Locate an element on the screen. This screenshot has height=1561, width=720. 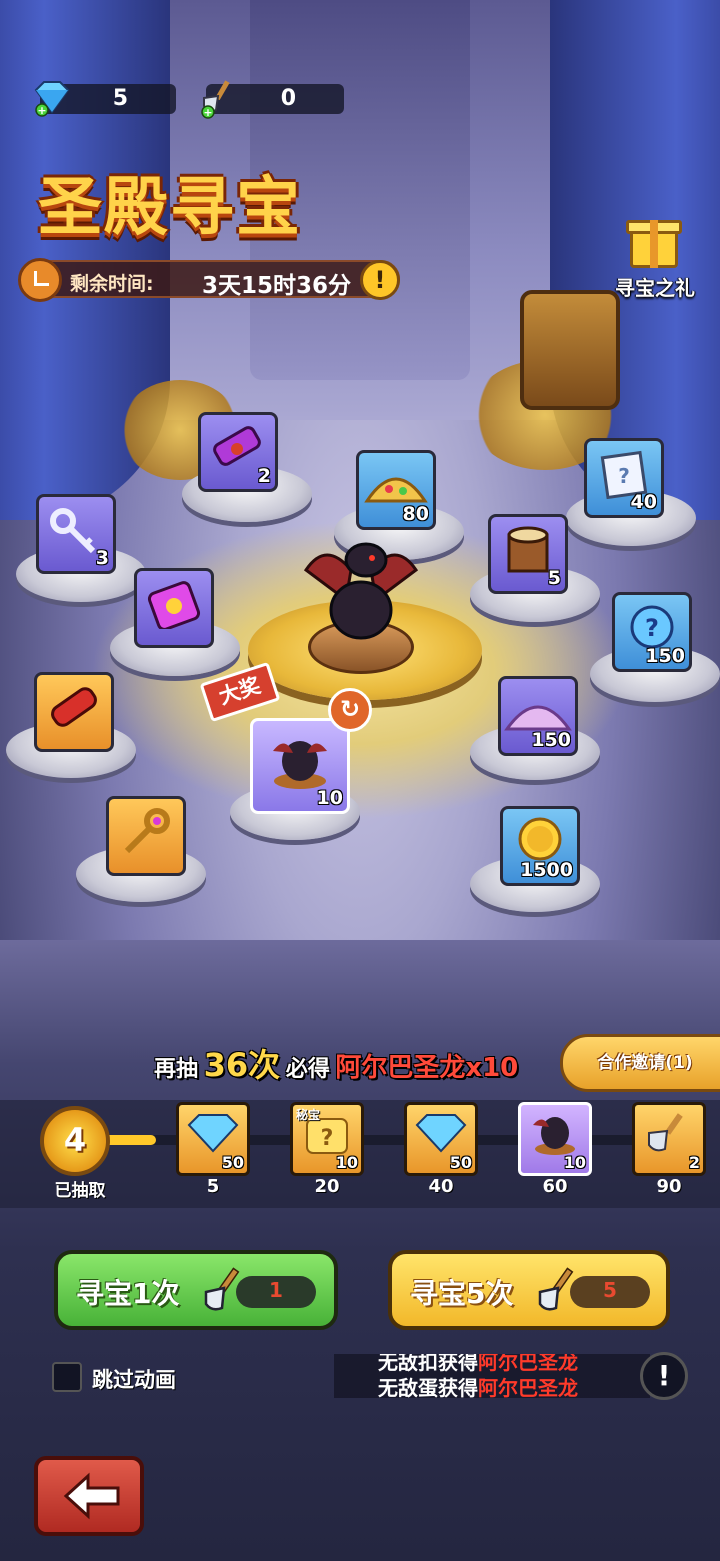
milestone-threshold: 90 is located at coordinates (669, 1186).